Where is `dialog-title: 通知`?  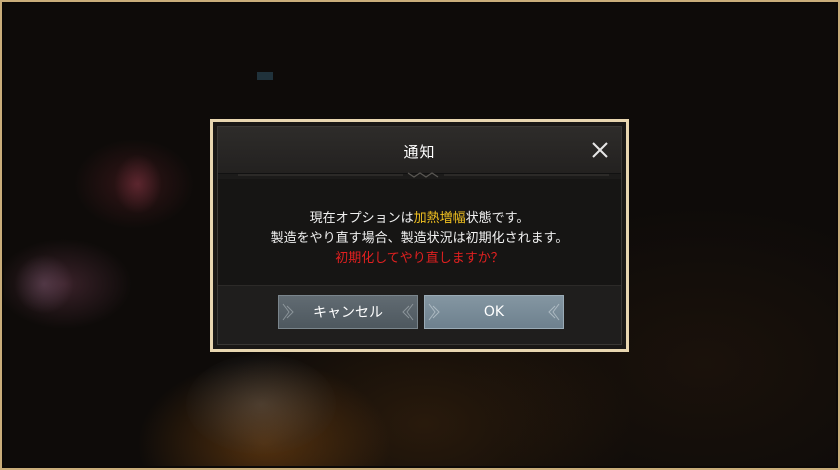 dialog-title: 通知 is located at coordinates (419, 152).